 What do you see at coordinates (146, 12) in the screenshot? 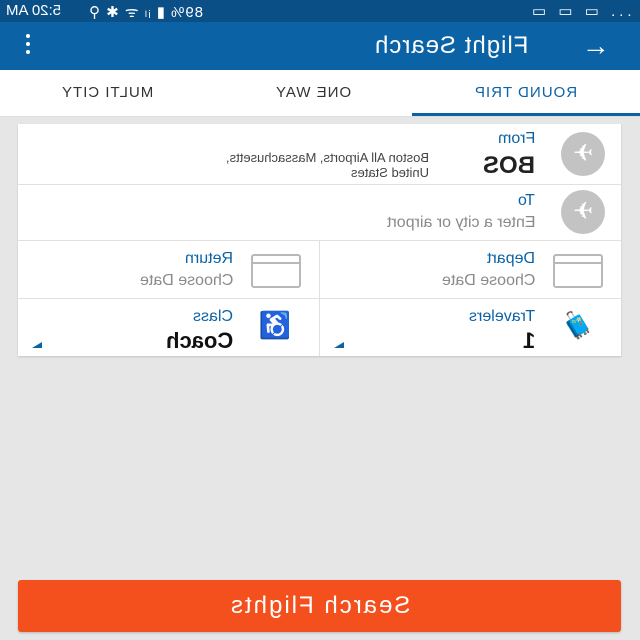
I see `status-icons: ▮ ᵢₗ ᯤ ✱ ⚲ 89%` at bounding box center [146, 12].